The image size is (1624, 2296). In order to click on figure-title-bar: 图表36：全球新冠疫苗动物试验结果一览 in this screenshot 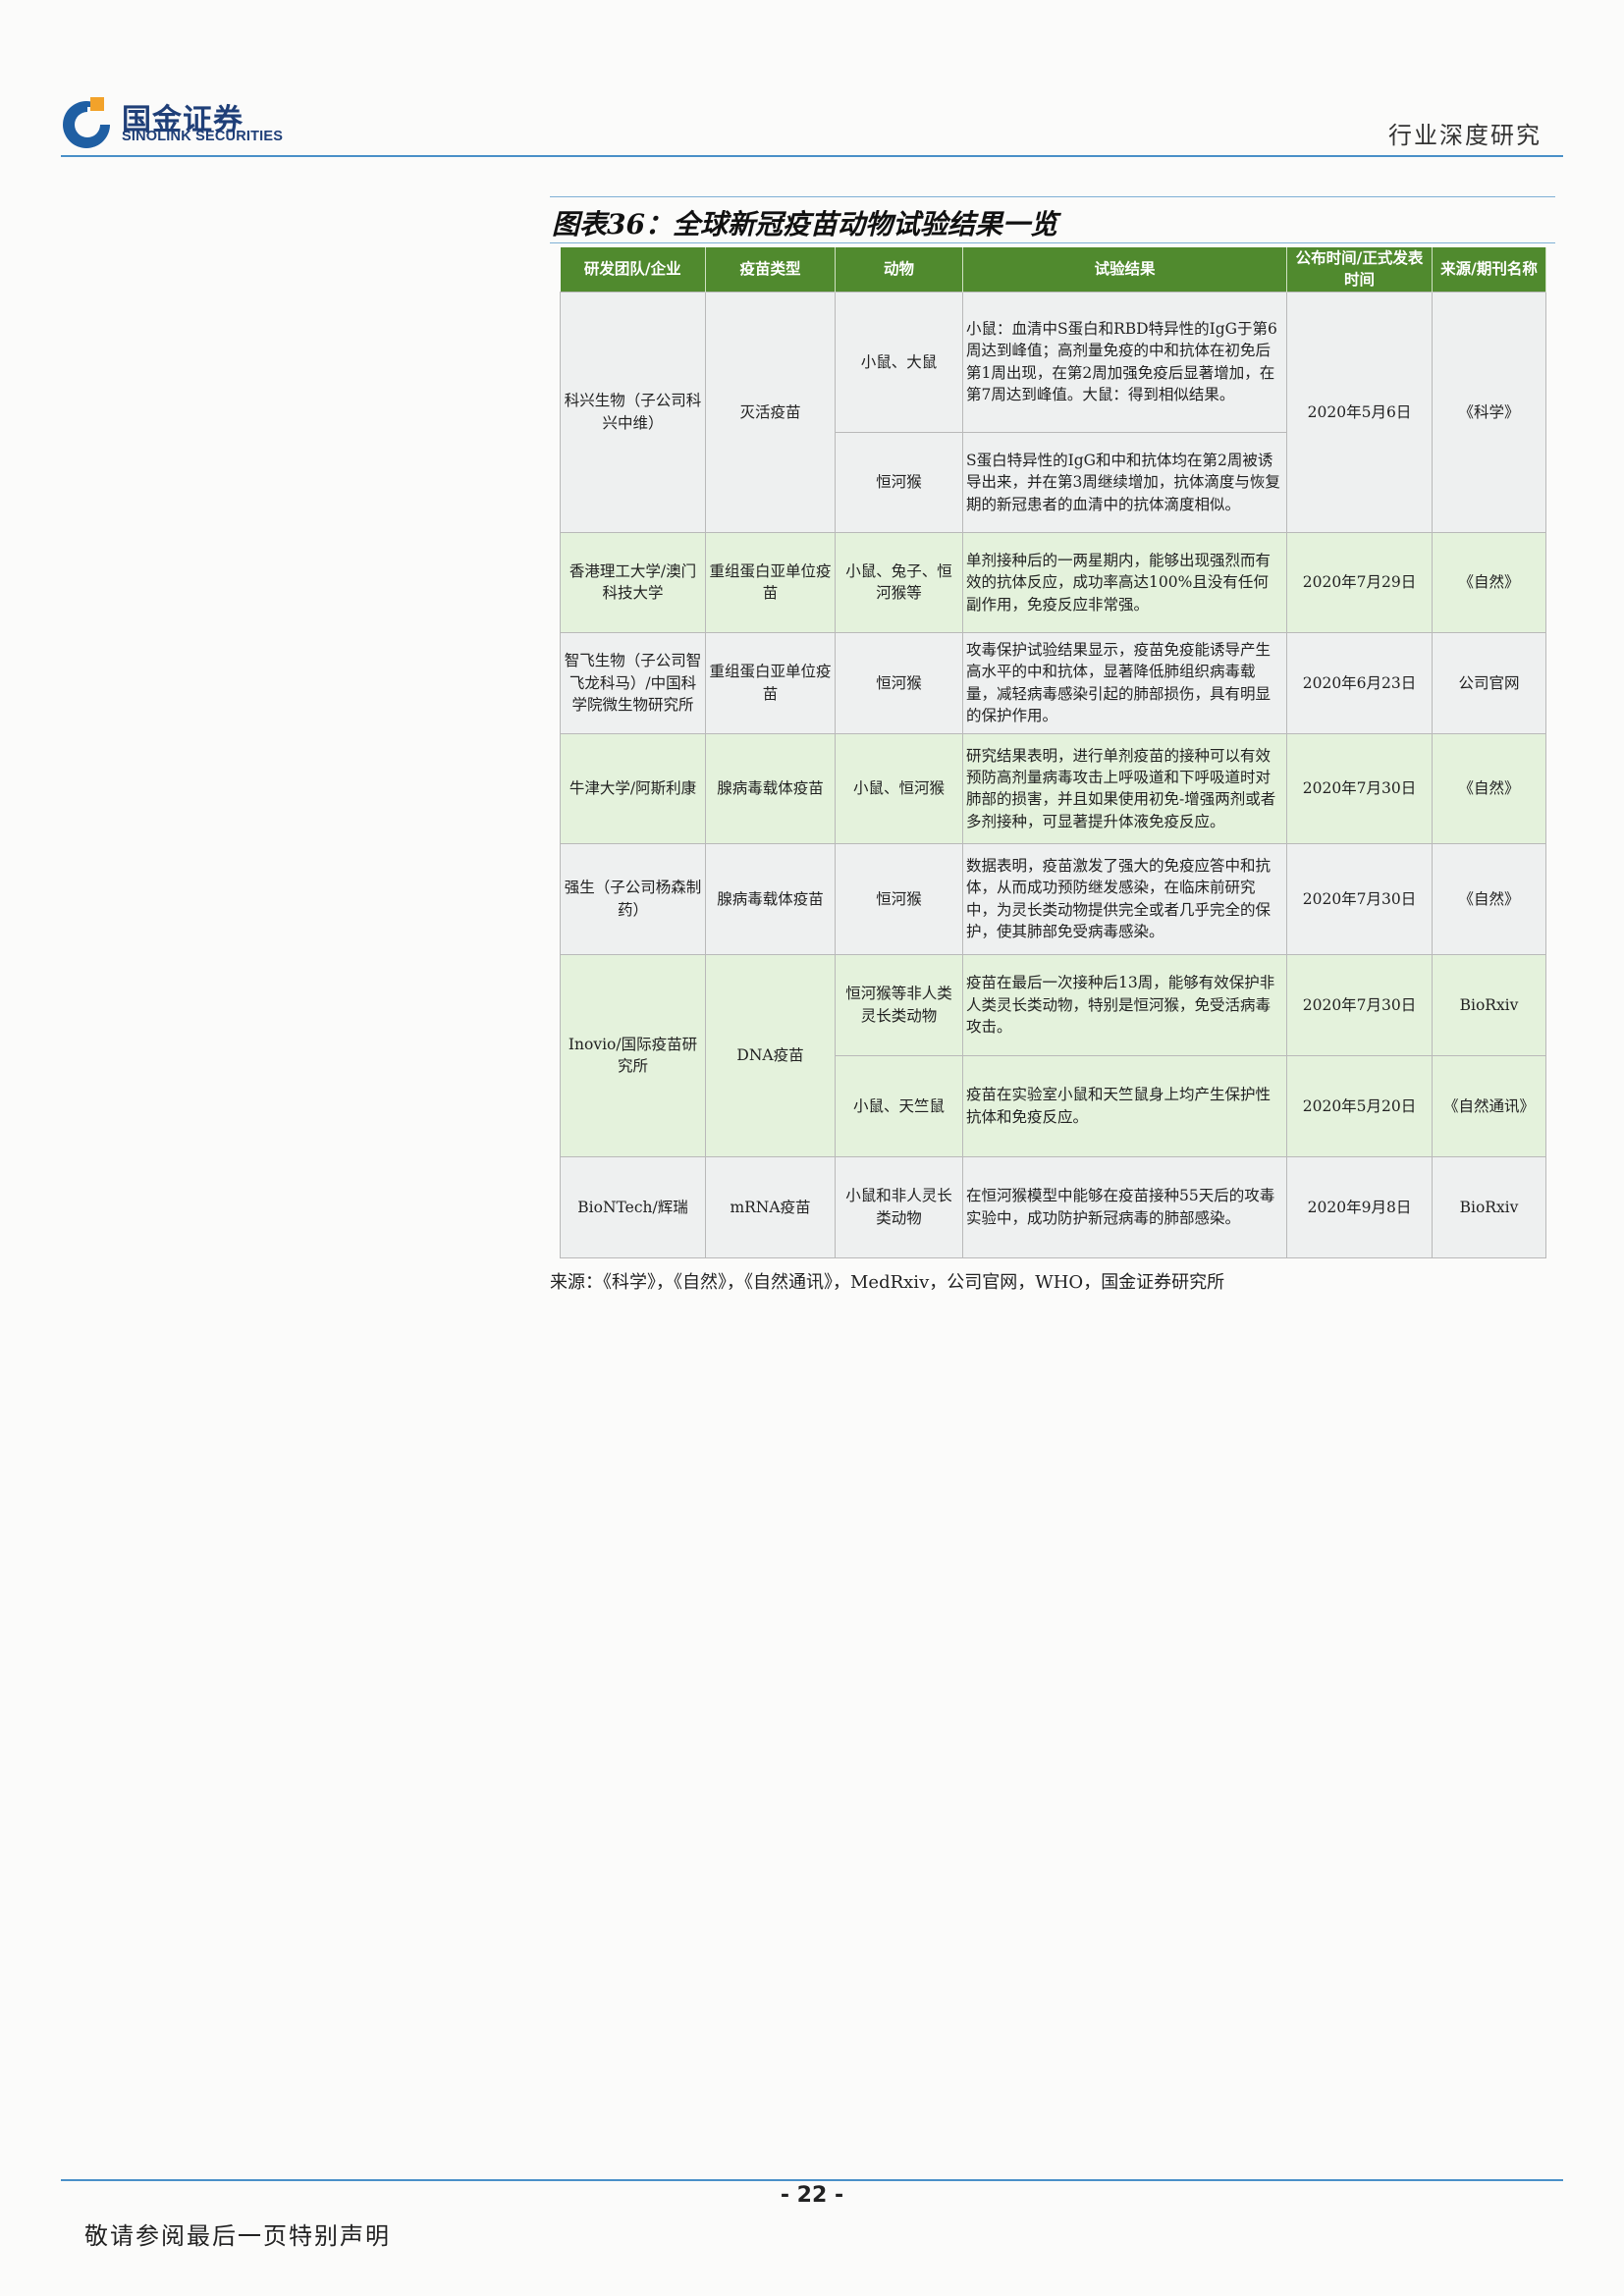, I will do `click(1052, 219)`.